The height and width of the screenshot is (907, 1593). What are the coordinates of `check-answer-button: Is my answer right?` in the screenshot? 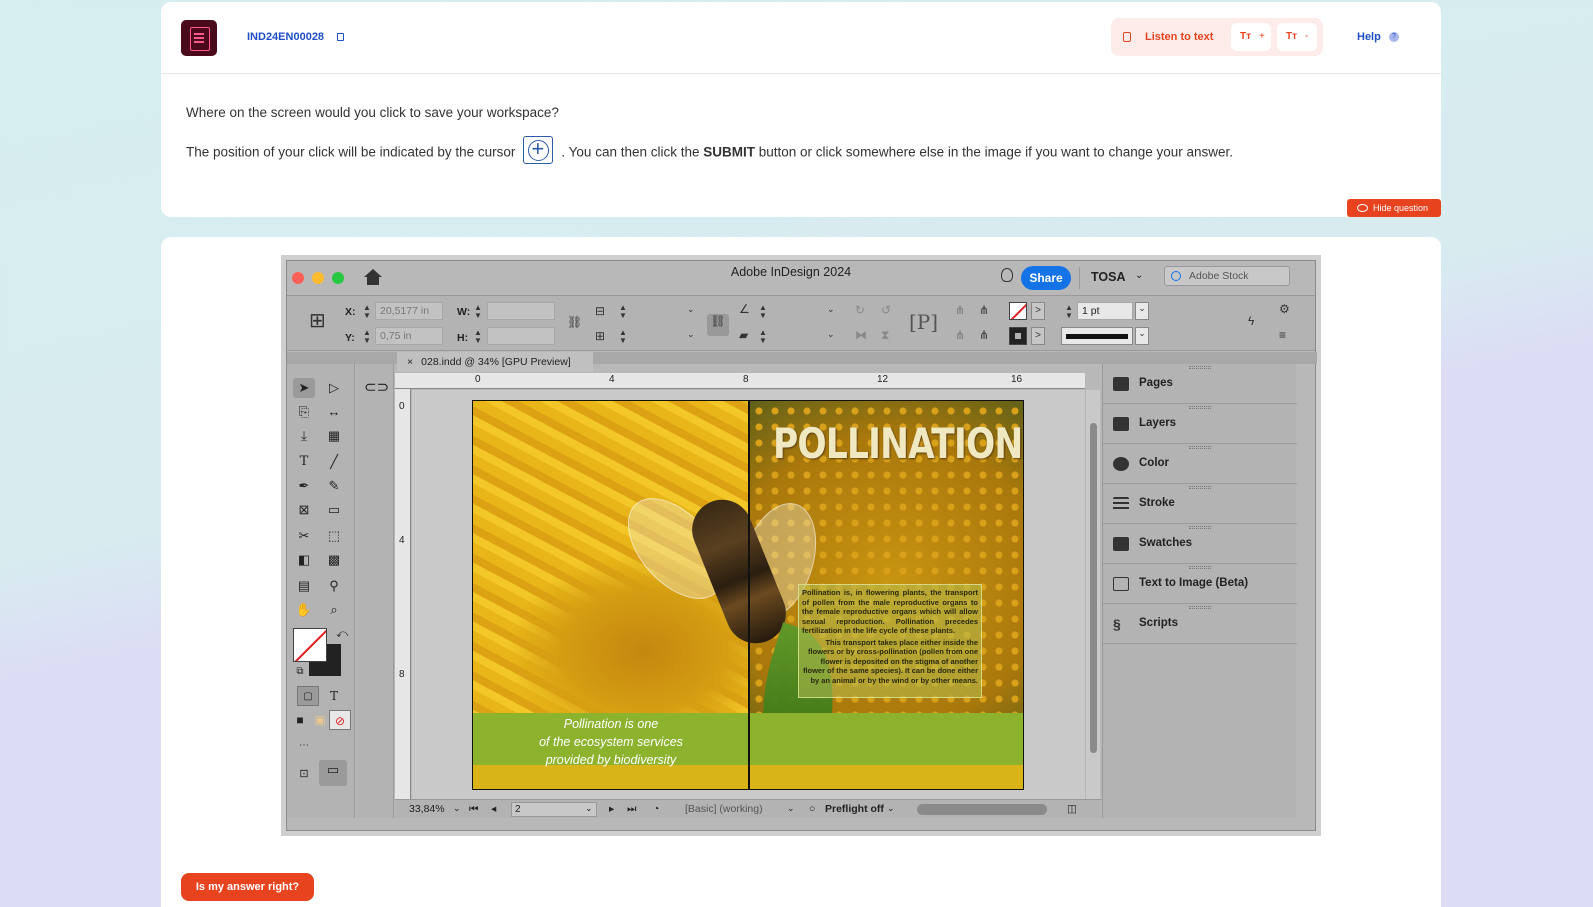 It's located at (247, 887).